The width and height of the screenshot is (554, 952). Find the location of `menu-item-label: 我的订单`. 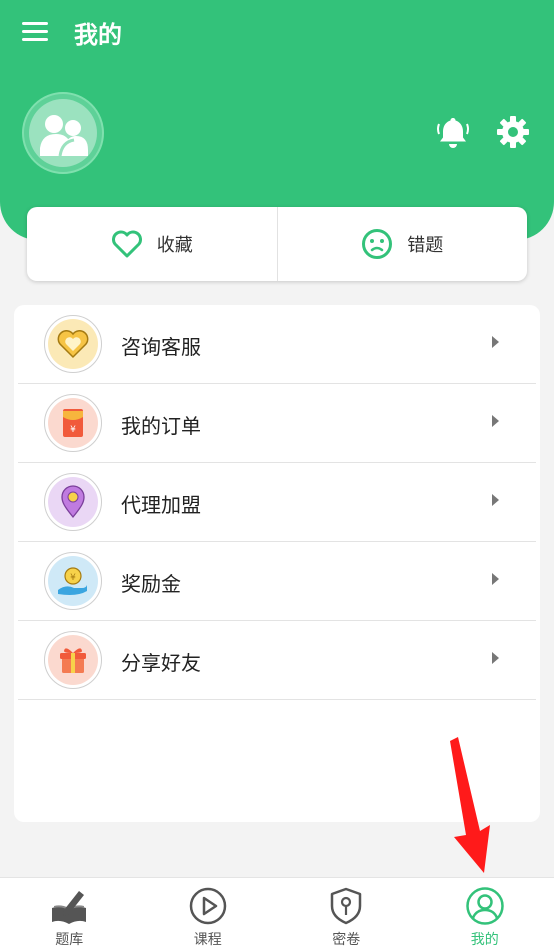

menu-item-label: 我的订单 is located at coordinates (161, 426).